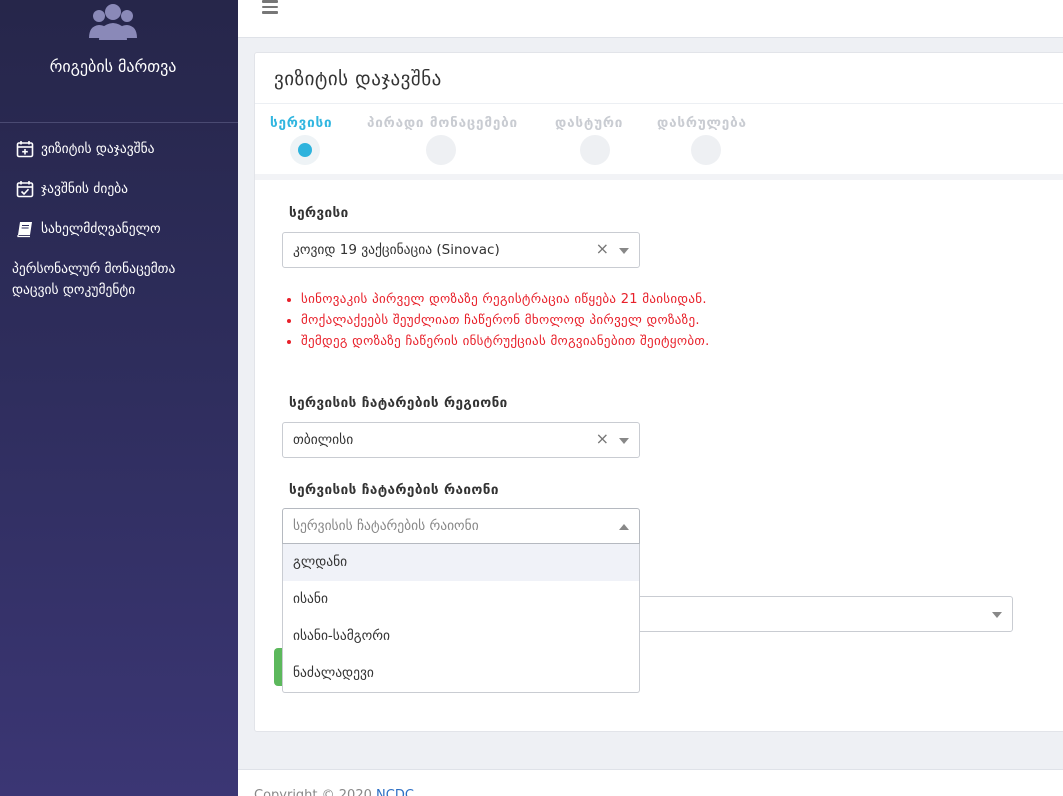 This screenshot has height=796, width=1063. What do you see at coordinates (395, 792) in the screenshot?
I see `footer-link: NCDC` at bounding box center [395, 792].